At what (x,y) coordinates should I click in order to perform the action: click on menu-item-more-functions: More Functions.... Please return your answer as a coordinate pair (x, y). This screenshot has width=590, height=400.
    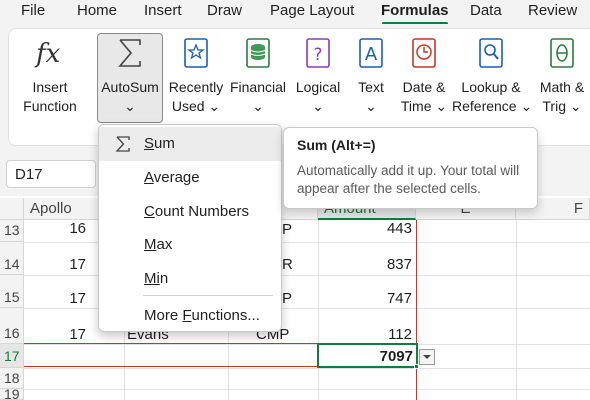
    Looking at the image, I should click on (190, 316).